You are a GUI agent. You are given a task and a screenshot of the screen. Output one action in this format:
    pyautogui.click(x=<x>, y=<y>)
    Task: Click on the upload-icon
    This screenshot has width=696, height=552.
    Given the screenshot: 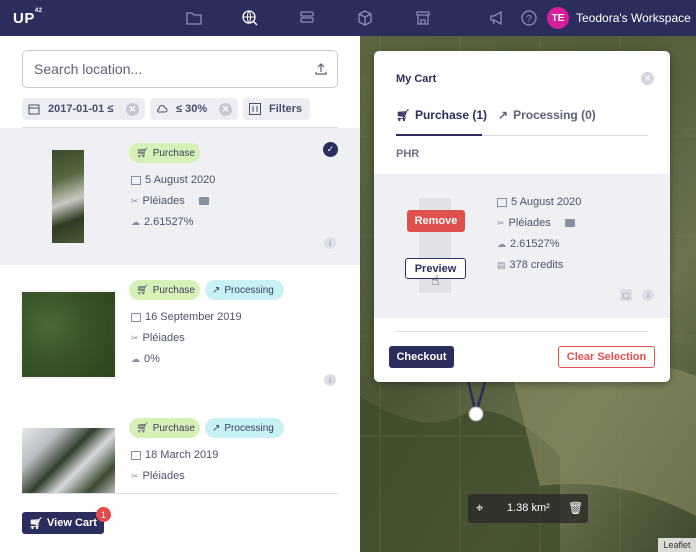 What is the action you would take?
    pyautogui.click(x=321, y=69)
    